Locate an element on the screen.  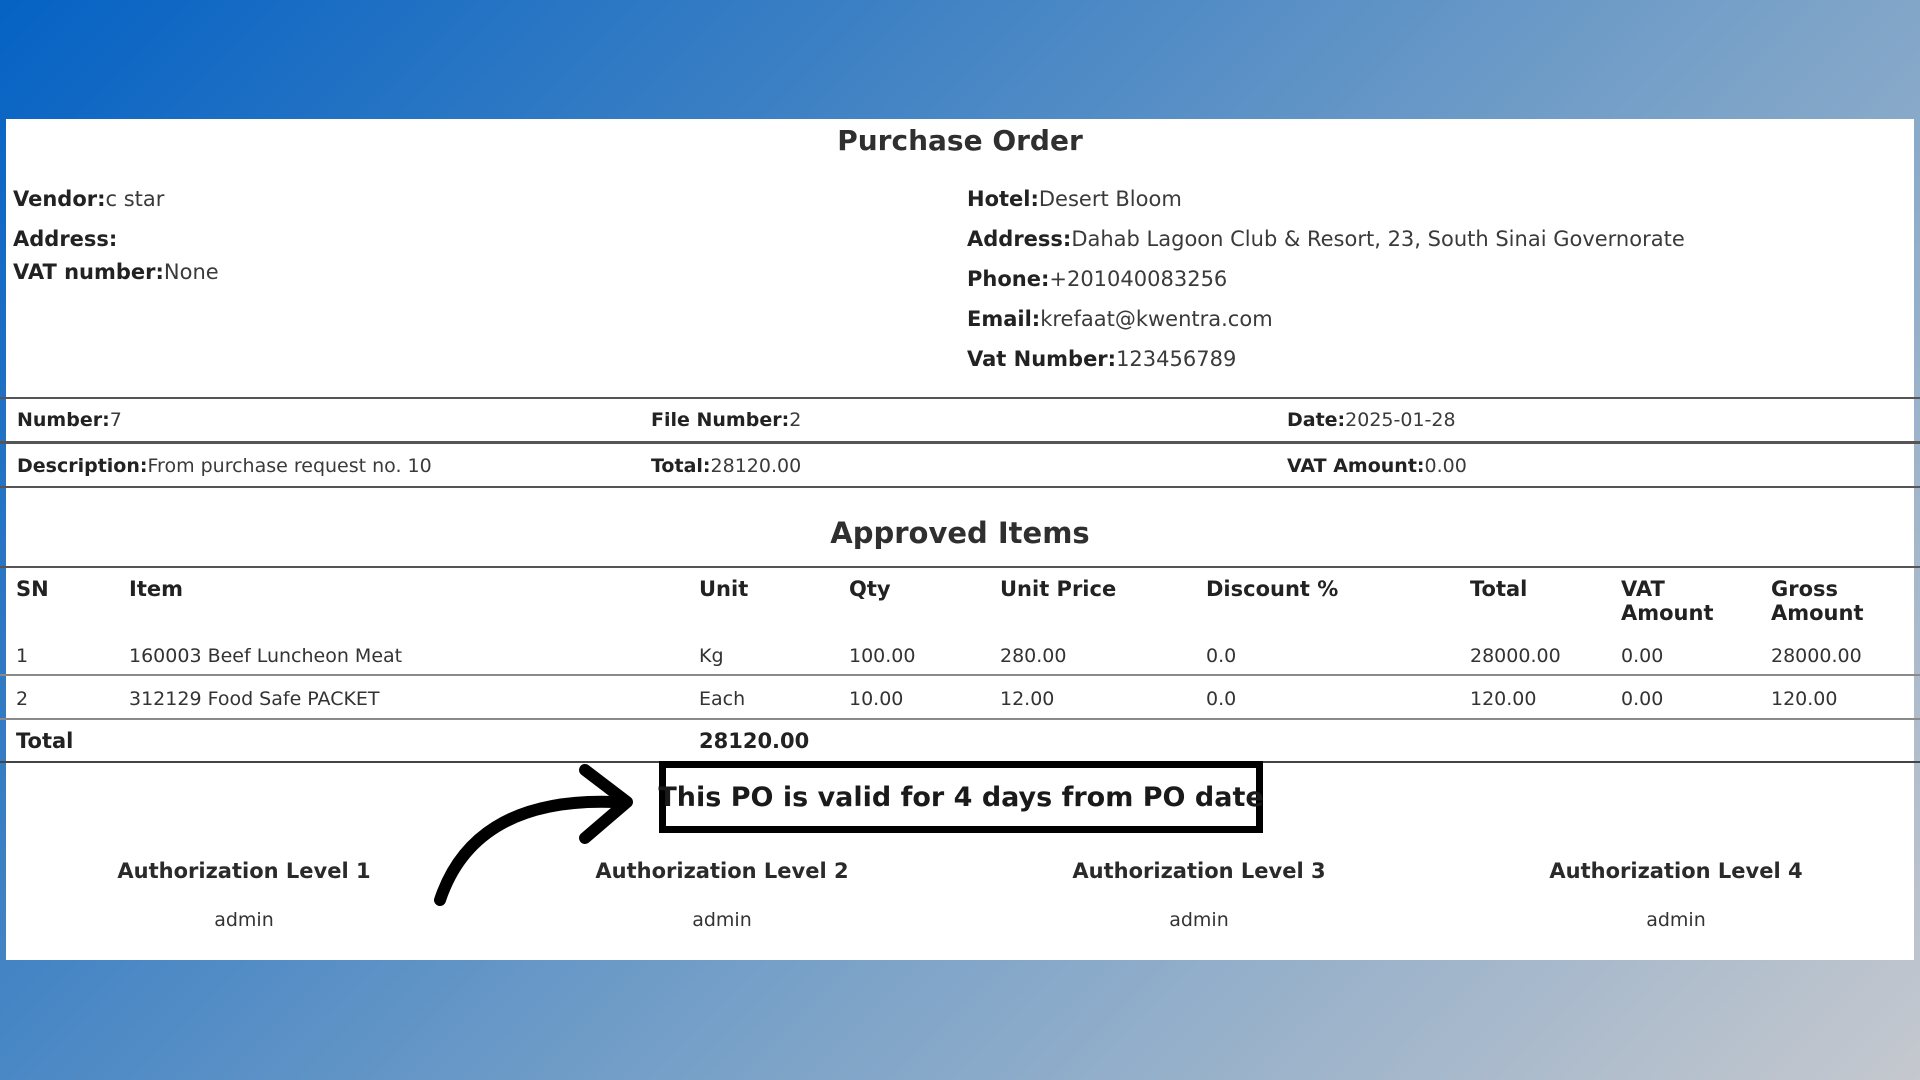
row-1-total: 28000.00 is located at coordinates (1515, 656).